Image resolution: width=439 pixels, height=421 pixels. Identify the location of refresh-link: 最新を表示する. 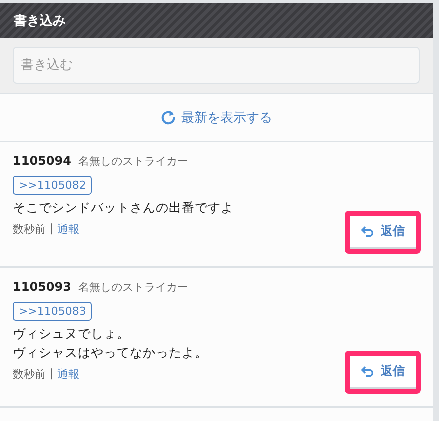
(216, 117).